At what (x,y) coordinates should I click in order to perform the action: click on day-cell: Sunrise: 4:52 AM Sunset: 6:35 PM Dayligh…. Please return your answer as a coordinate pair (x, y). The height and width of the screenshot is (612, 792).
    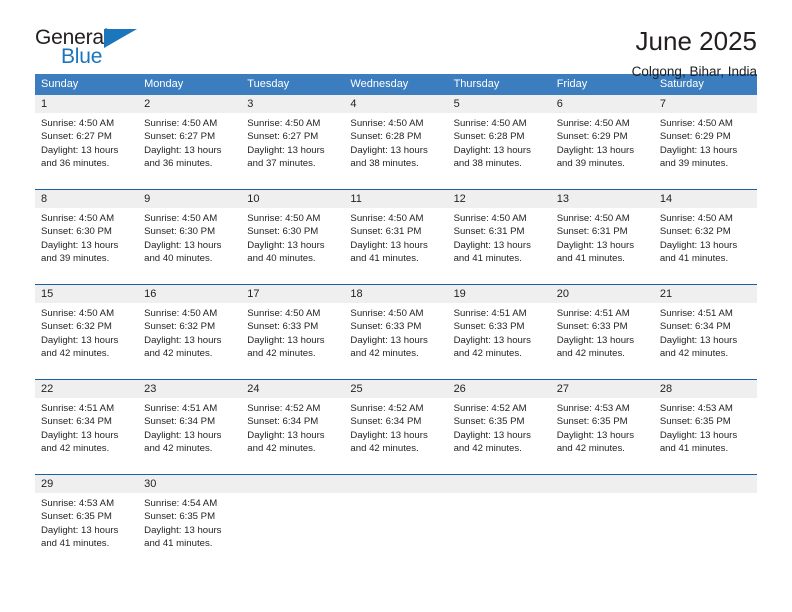
    Looking at the image, I should click on (499, 436).